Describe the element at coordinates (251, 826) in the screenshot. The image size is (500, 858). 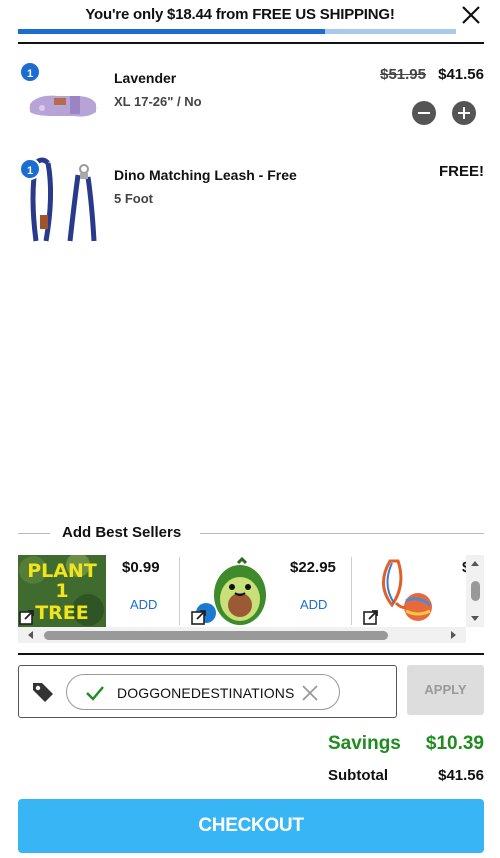
I see `checkout-button: CHECKOUT` at that location.